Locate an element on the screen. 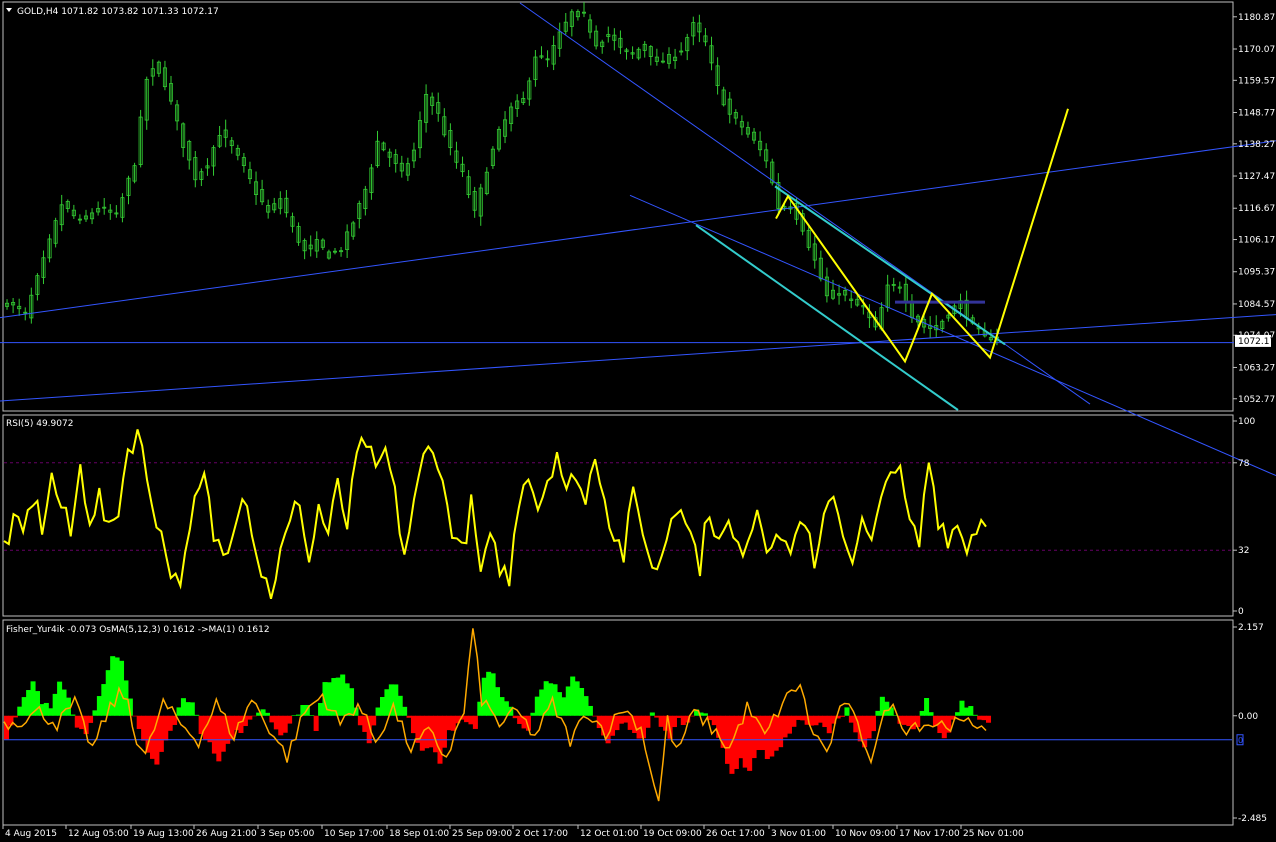  time-axis-label: 2 Oct 17:00 is located at coordinates (541, 834).